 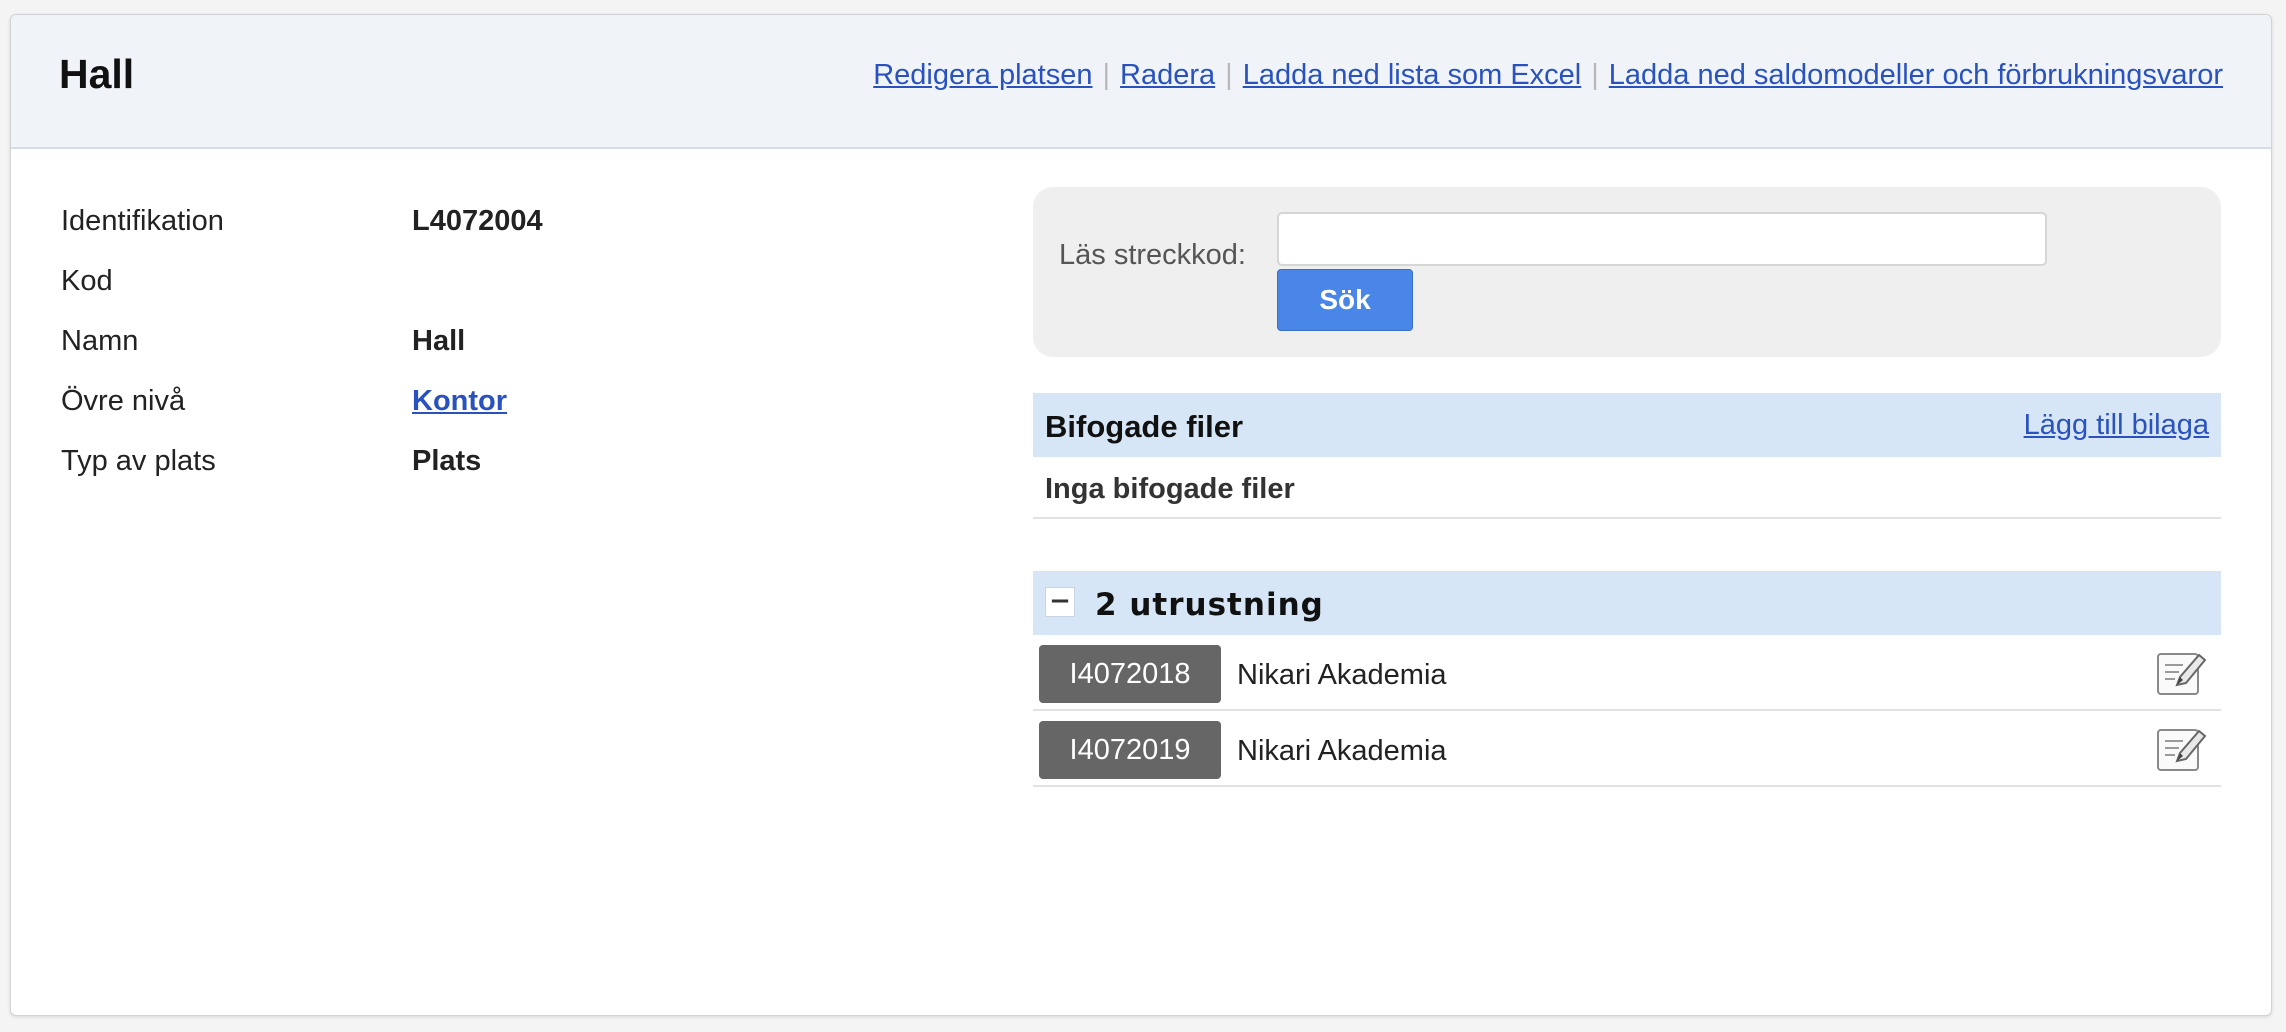 What do you see at coordinates (87, 281) in the screenshot?
I see `info-label: Kod` at bounding box center [87, 281].